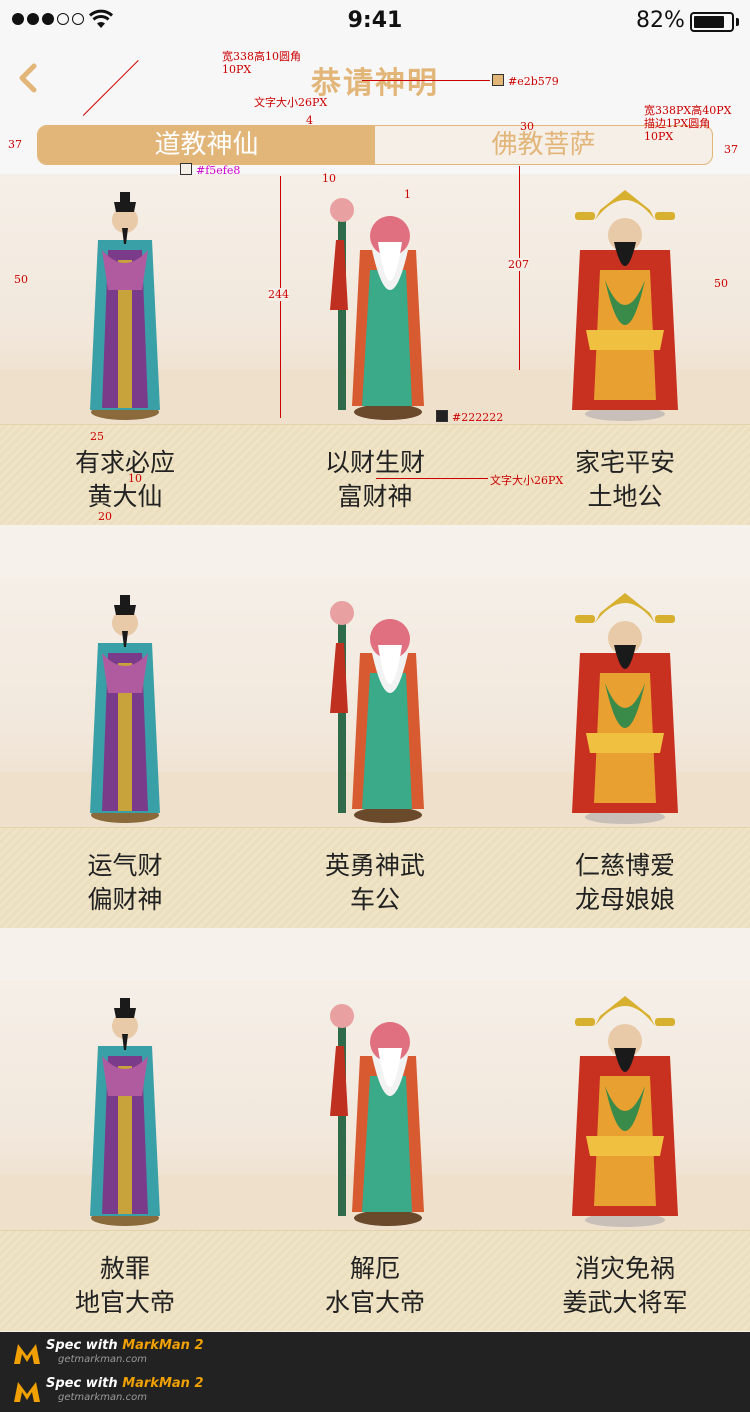 This screenshot has height=1412, width=750. Describe the element at coordinates (374, 1268) in the screenshot. I see `deity-blessing: 解厄` at that location.